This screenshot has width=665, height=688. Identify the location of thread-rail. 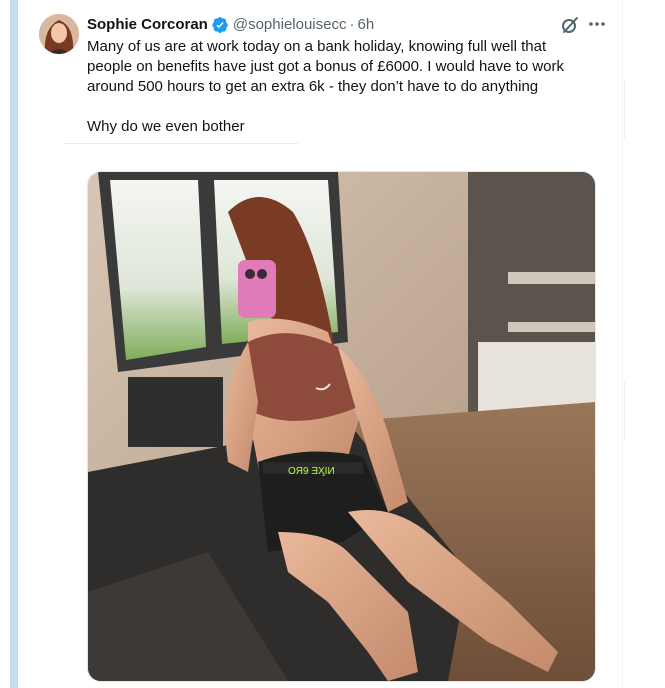
(14, 344).